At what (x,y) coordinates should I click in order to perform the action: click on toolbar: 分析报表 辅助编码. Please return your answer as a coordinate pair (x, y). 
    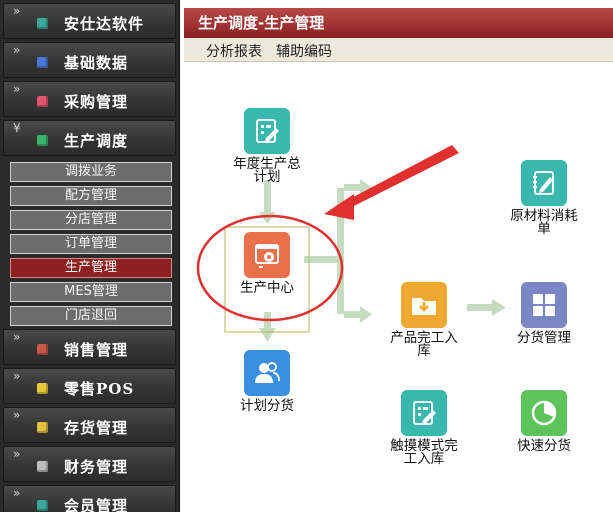
    Looking at the image, I should click on (398, 50).